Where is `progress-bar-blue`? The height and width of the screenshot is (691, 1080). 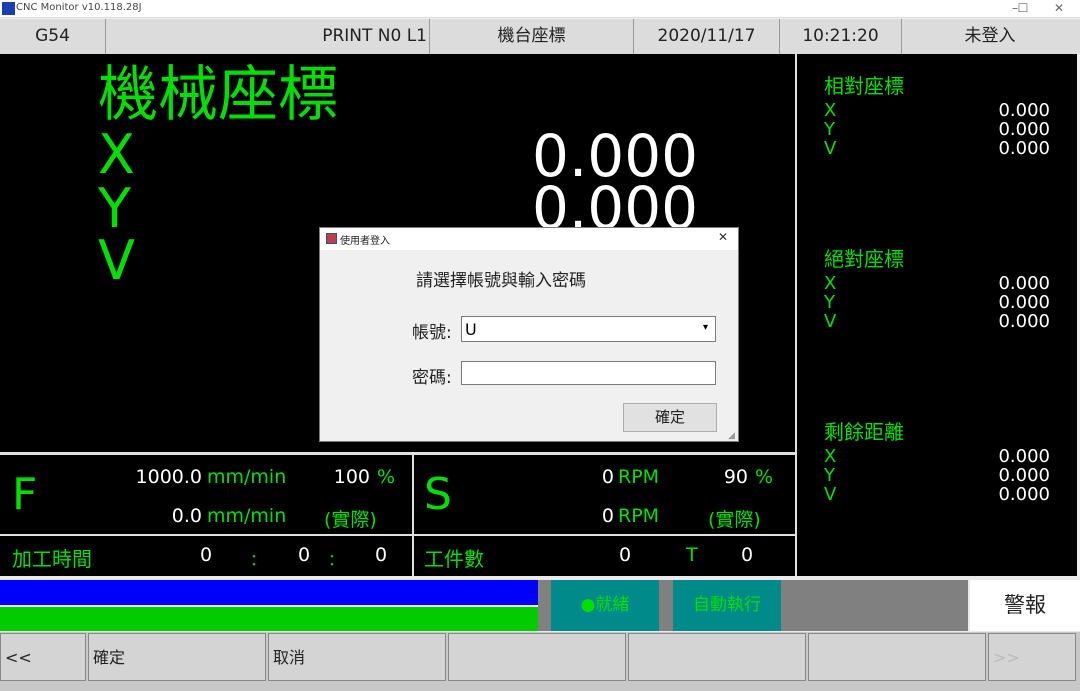 progress-bar-blue is located at coordinates (269, 592).